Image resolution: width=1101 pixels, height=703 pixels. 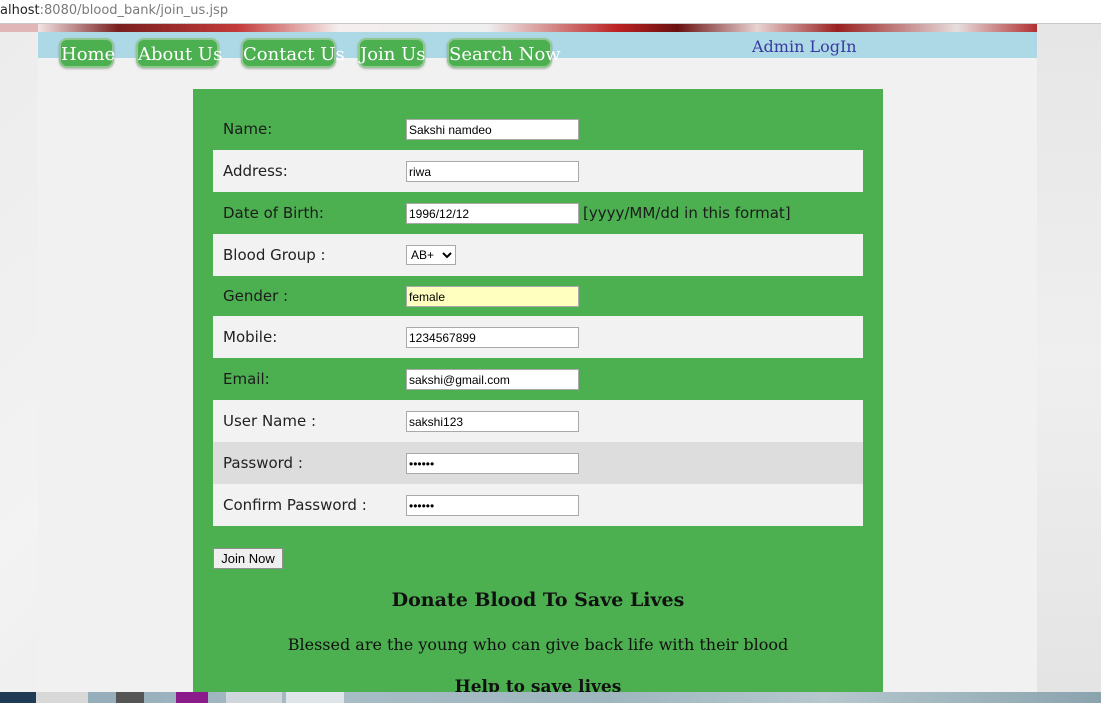 What do you see at coordinates (492, 421) in the screenshot?
I see `username-input` at bounding box center [492, 421].